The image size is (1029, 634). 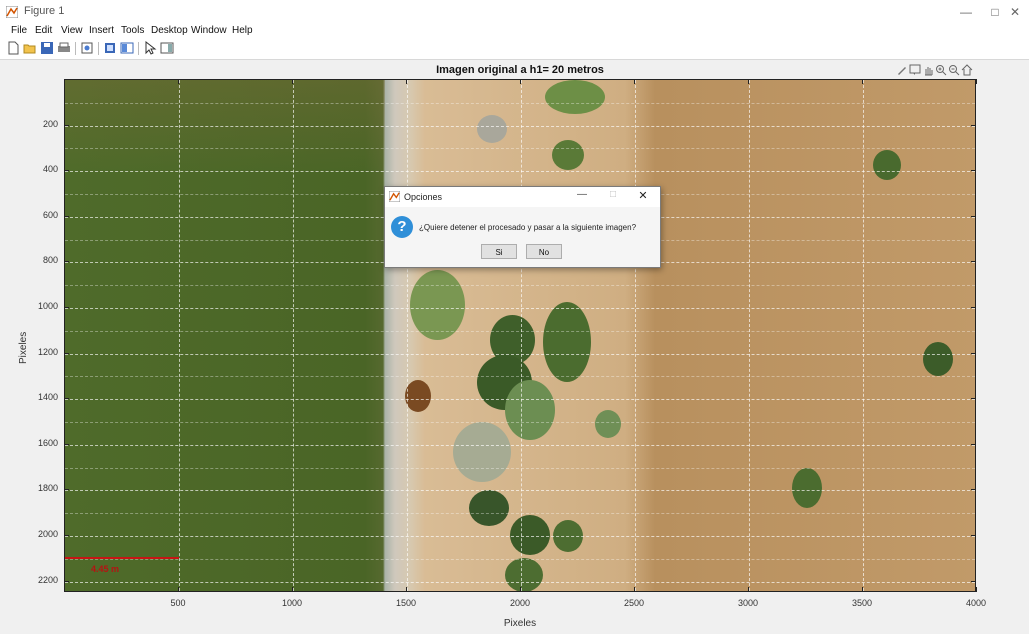 What do you see at coordinates (105, 569) in the screenshot?
I see `scale-bar-label: 4.45 m` at bounding box center [105, 569].